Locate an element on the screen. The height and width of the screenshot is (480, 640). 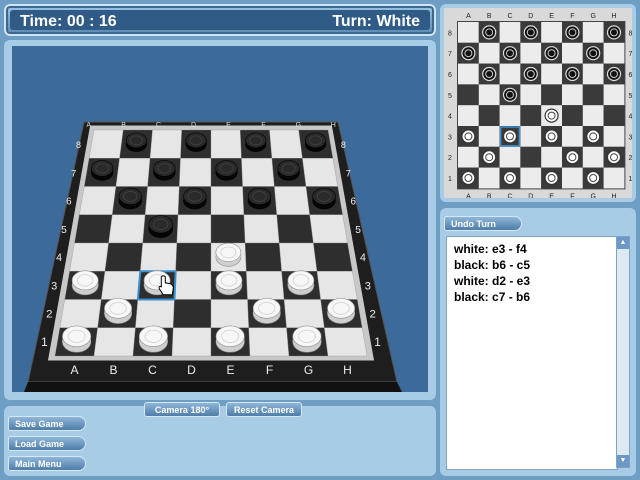
history-entry: black: b6 - c5 is located at coordinates (492, 265).